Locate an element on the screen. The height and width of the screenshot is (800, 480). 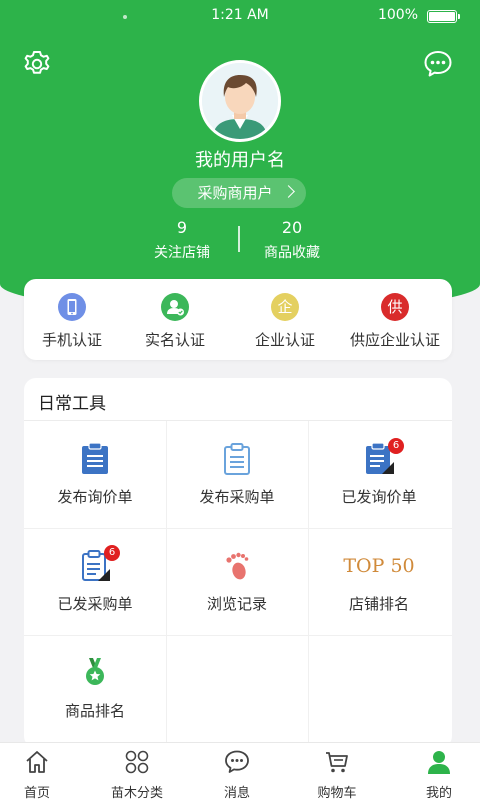
tab-categories-label: 苗木分类 is located at coordinates (136, 793).